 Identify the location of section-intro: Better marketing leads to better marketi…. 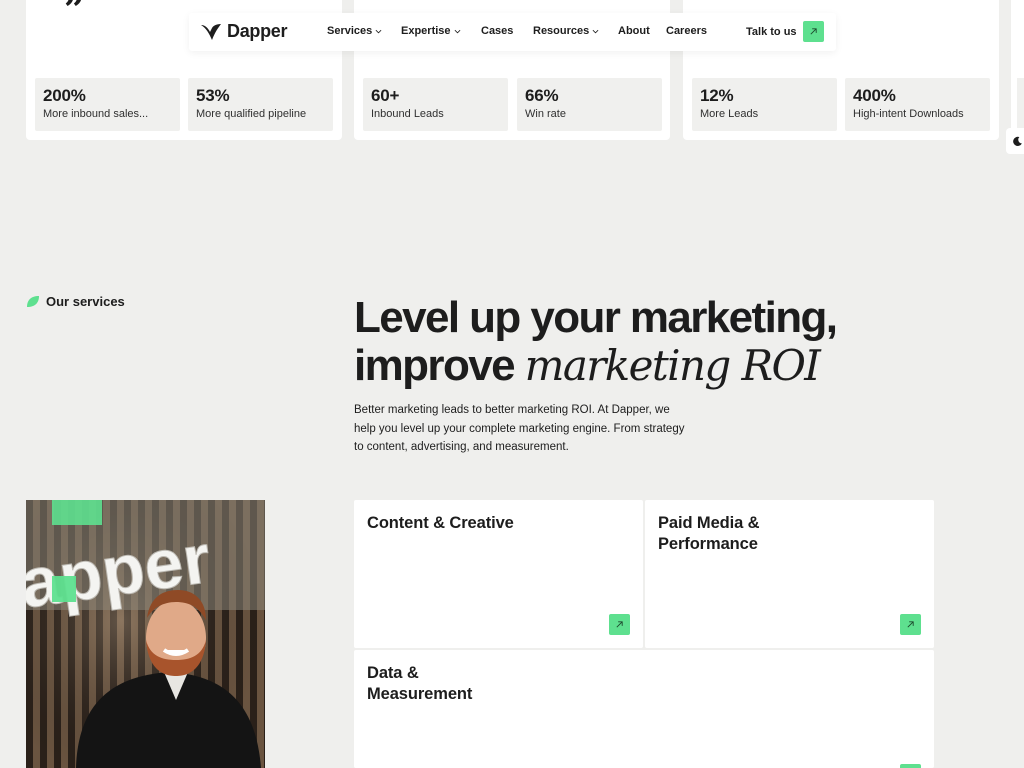
(519, 428).